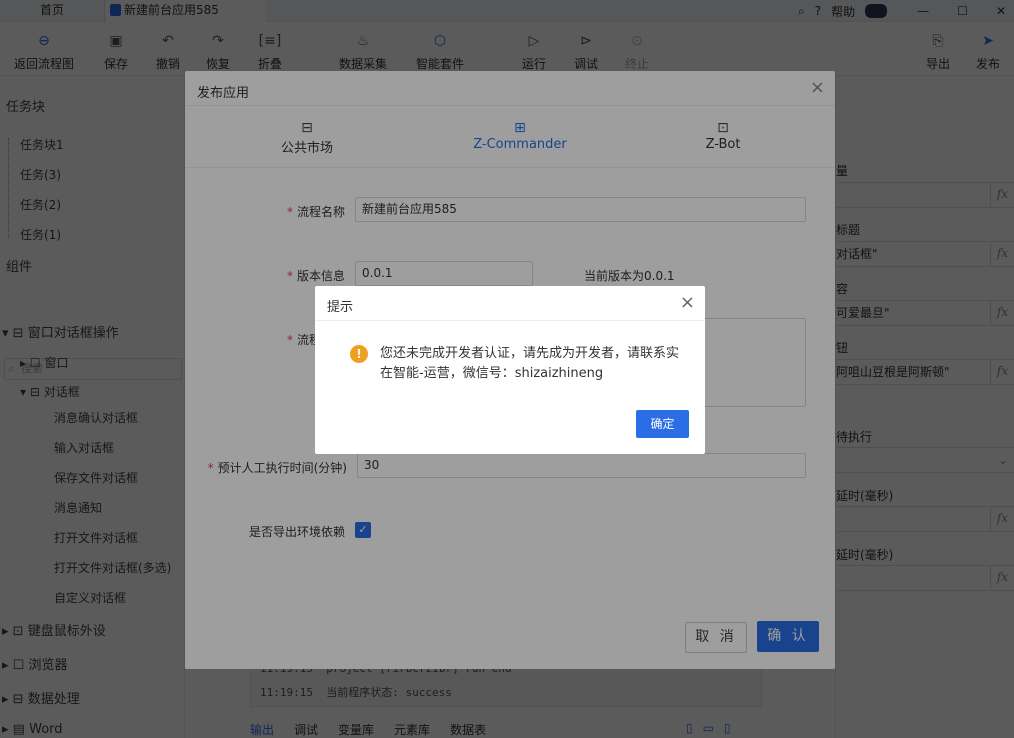  Describe the element at coordinates (687, 303) in the screenshot. I see `close-icon: ×` at that location.